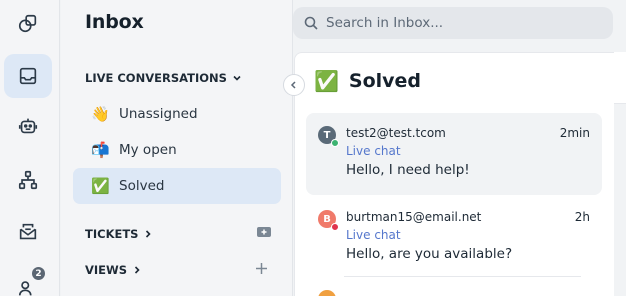  Describe the element at coordinates (100, 150) in the screenshot. I see `mailbox-icon: 📬` at that location.